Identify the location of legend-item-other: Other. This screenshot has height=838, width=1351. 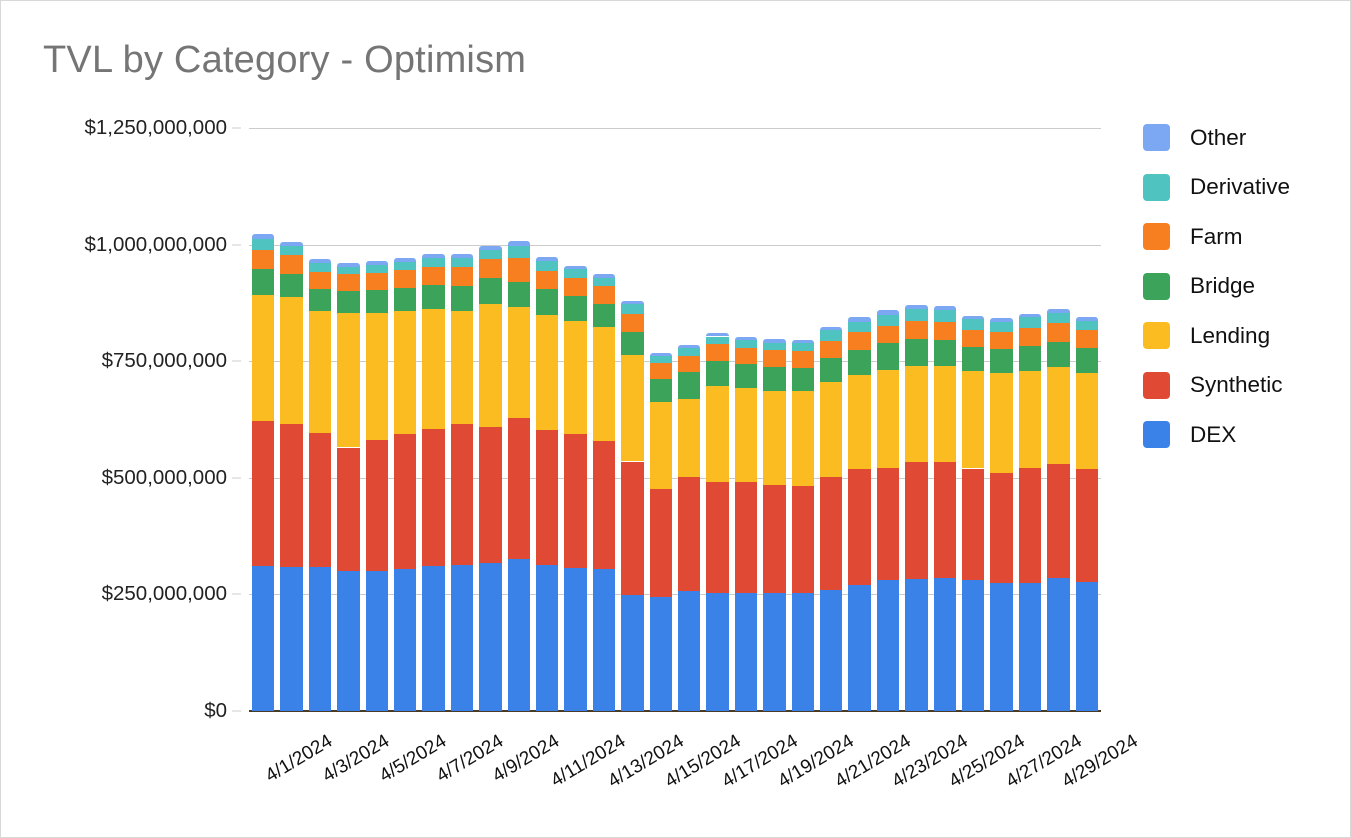
(1243, 138).